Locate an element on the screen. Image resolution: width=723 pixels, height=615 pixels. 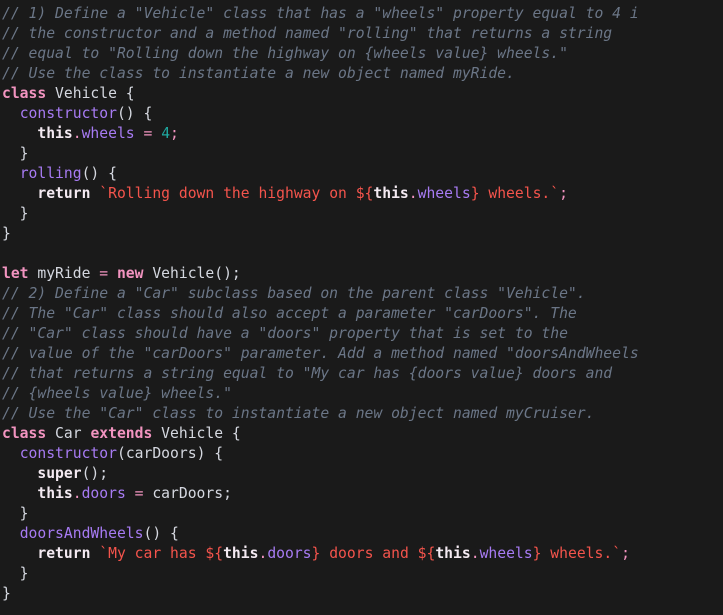
code-line: this.doors = carDoors; is located at coordinates (361, 494).